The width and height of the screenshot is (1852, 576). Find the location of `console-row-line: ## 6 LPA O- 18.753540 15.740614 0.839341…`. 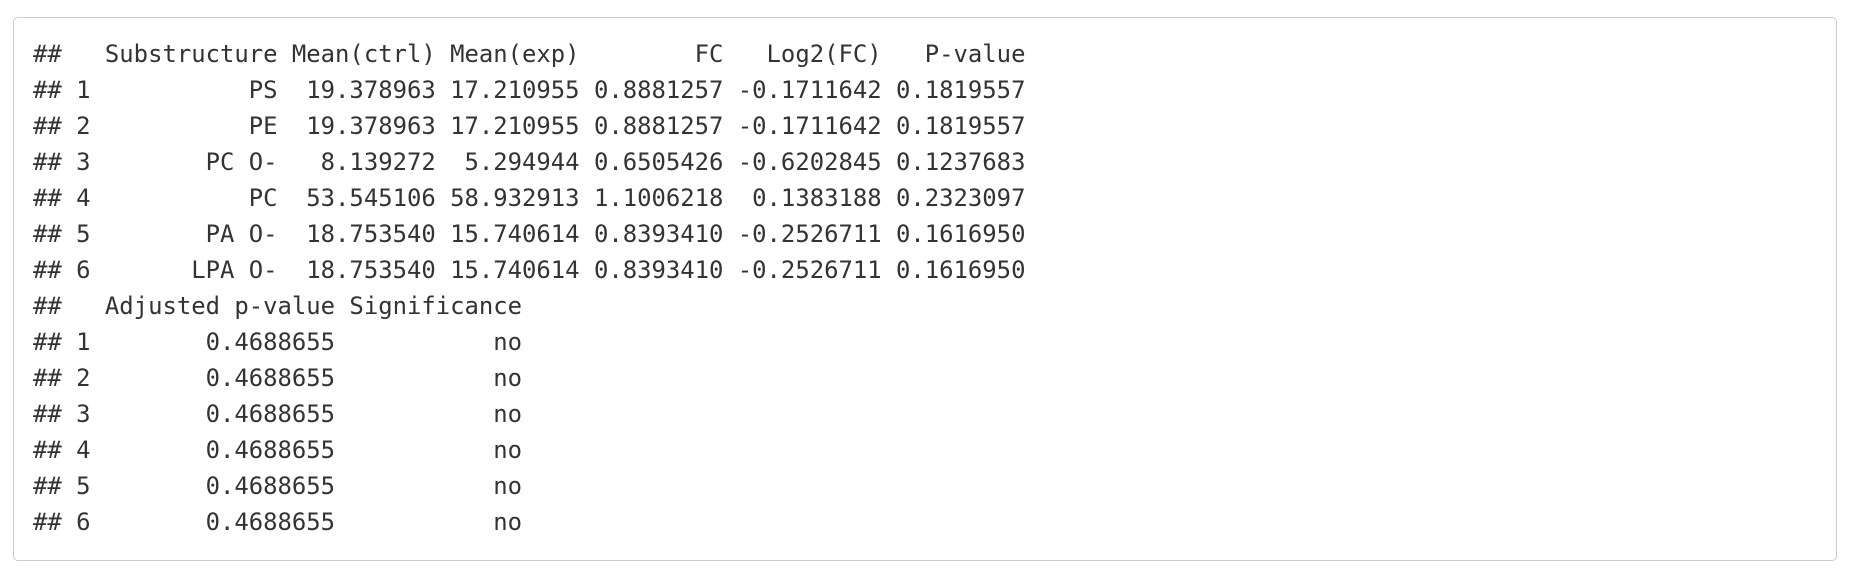

console-row-line: ## 6 LPA O- 18.753540 15.740614 0.839341… is located at coordinates (529, 270).